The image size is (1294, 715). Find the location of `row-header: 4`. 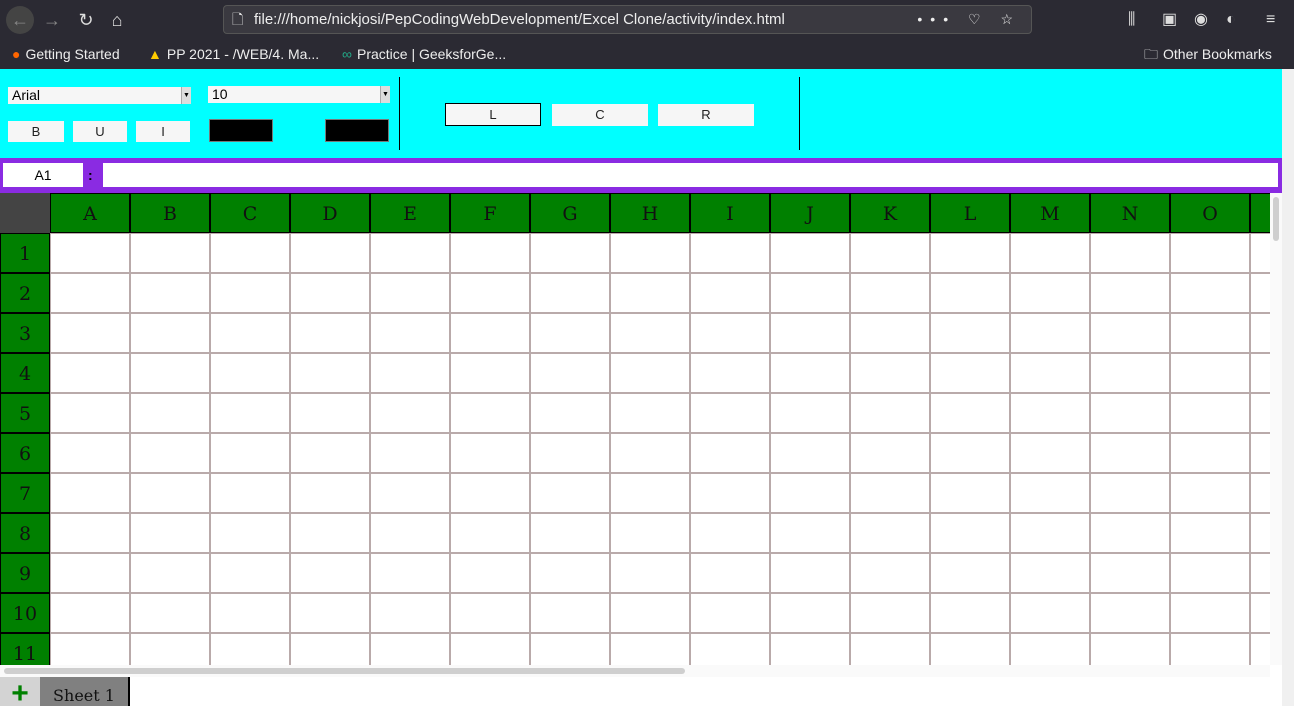

row-header: 4 is located at coordinates (25, 373).